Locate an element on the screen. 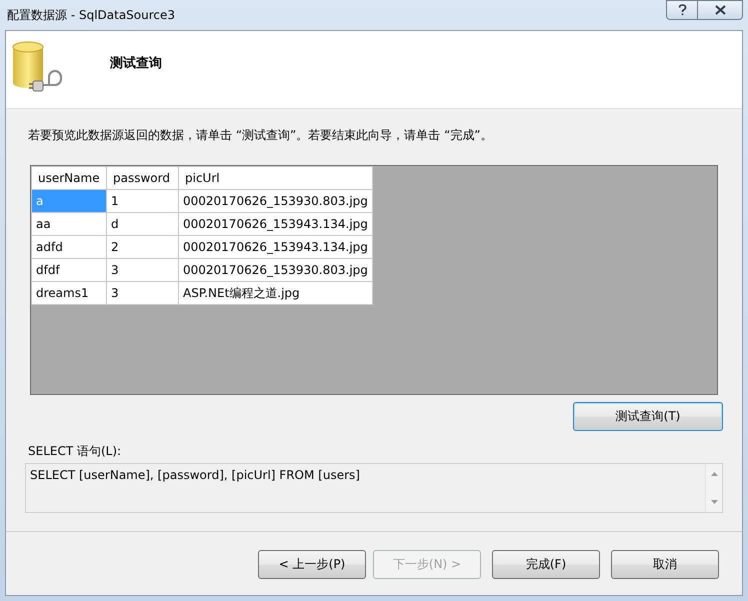 This screenshot has height=601, width=748. table-cell: d is located at coordinates (142, 224).